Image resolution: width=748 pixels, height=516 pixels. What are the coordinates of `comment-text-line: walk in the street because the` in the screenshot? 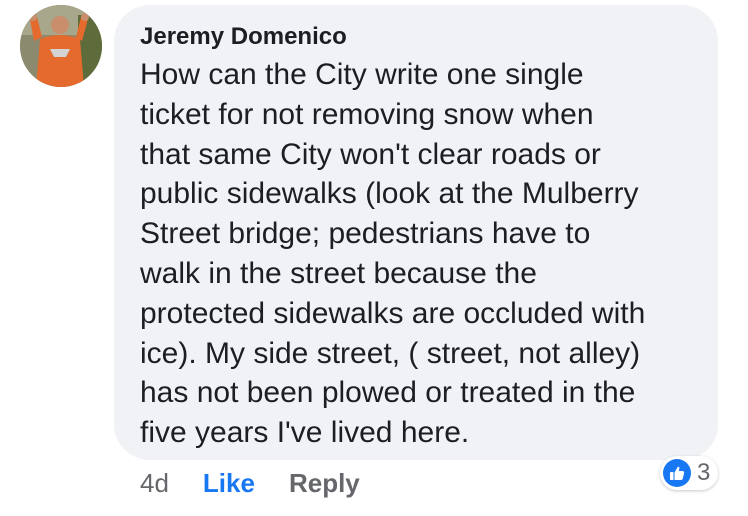 It's located at (338, 273).